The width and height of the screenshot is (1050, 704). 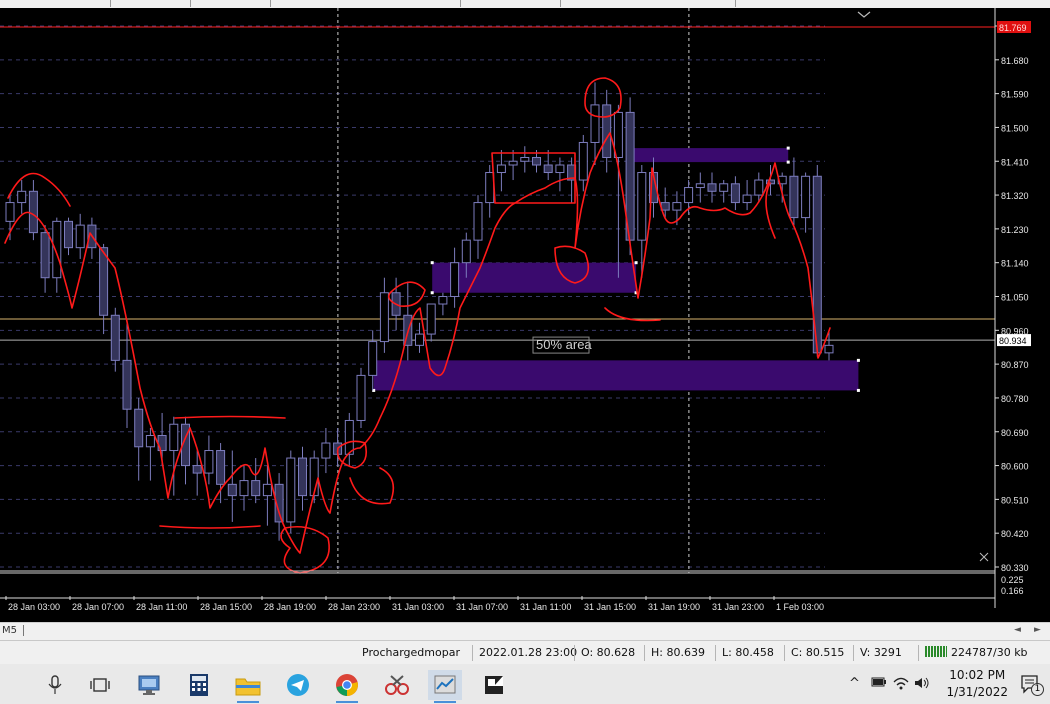 What do you see at coordinates (13, 630) in the screenshot?
I see `tab-chart-symbol: M5` at bounding box center [13, 630].